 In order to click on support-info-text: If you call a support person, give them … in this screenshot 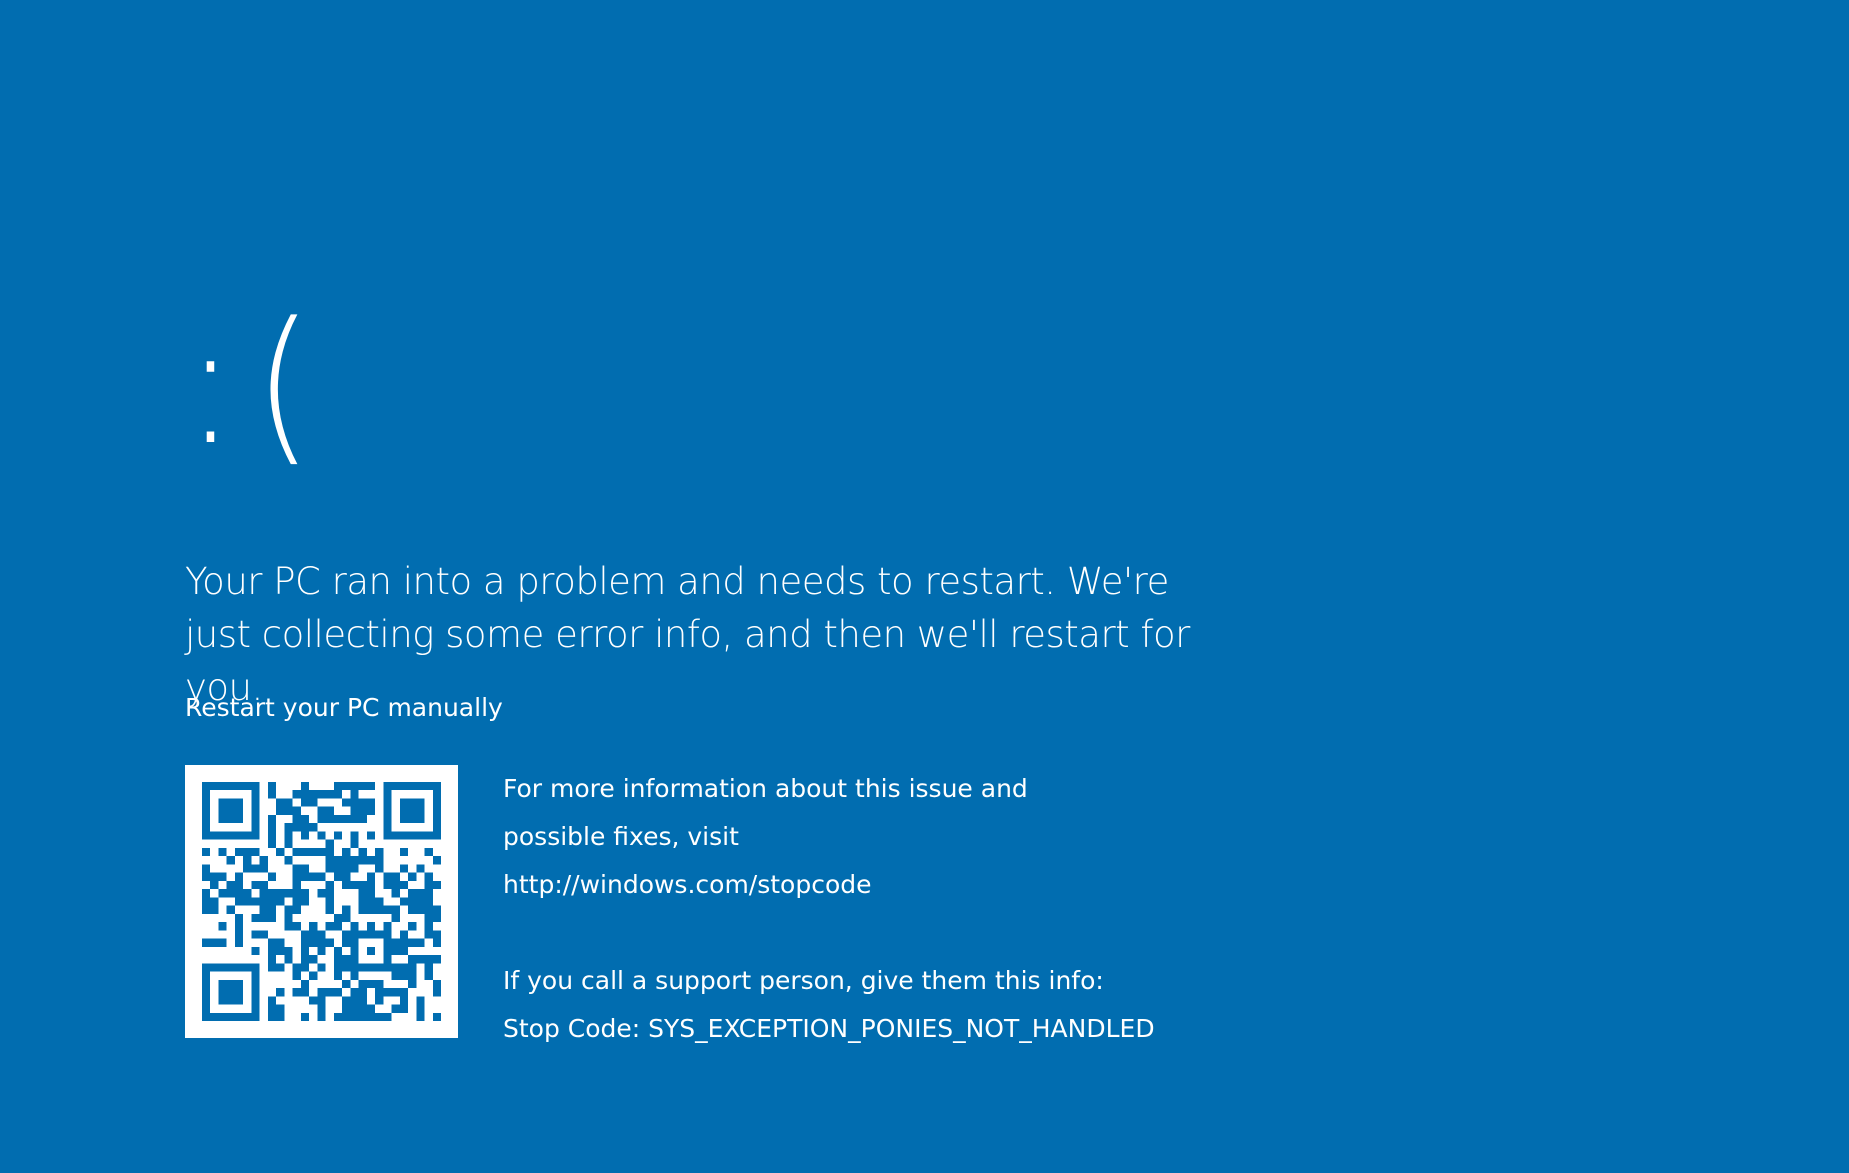, I will do `click(803, 980)`.